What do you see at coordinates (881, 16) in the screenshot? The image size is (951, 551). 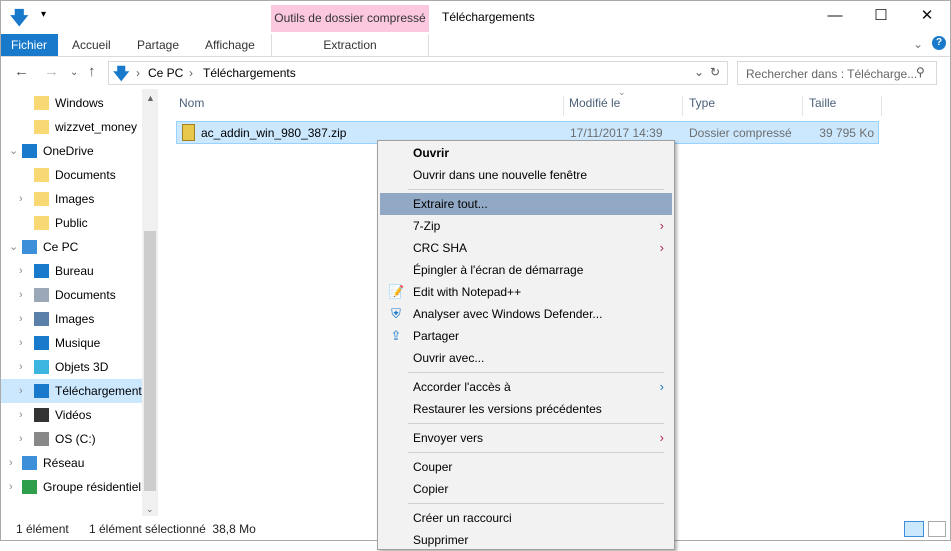 I see `maximize-button: ☐` at bounding box center [881, 16].